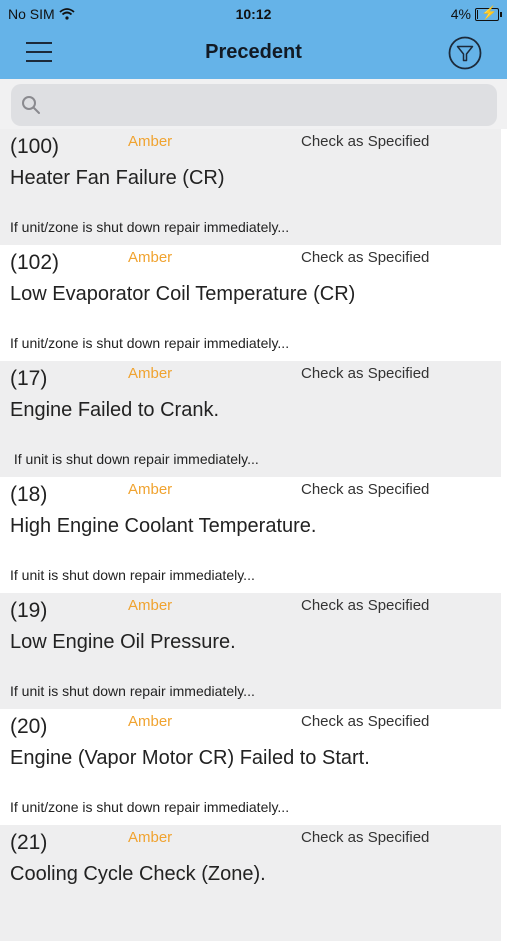 The width and height of the screenshot is (507, 941). Describe the element at coordinates (488, 13) in the screenshot. I see `battery-icon: ⚡` at that location.